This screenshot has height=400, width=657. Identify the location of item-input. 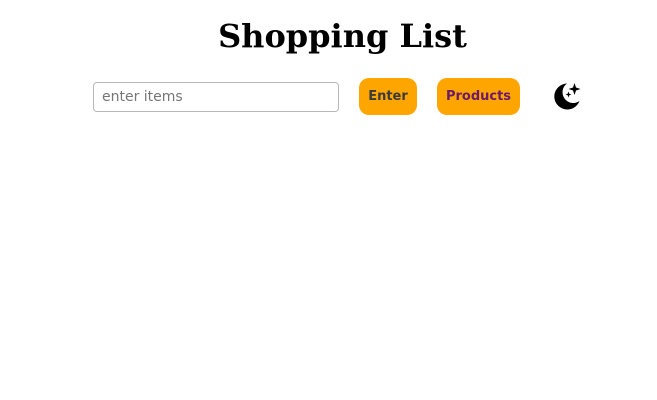
(216, 97).